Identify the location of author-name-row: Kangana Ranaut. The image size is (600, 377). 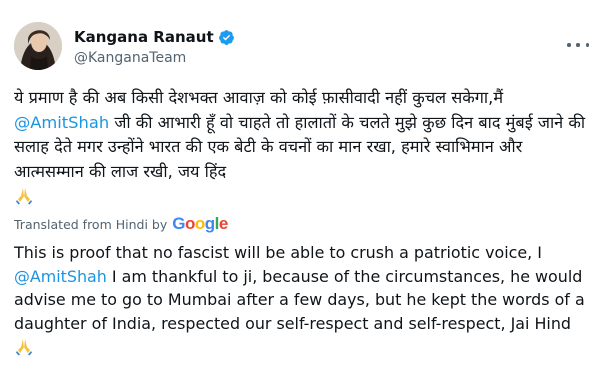
(154, 37).